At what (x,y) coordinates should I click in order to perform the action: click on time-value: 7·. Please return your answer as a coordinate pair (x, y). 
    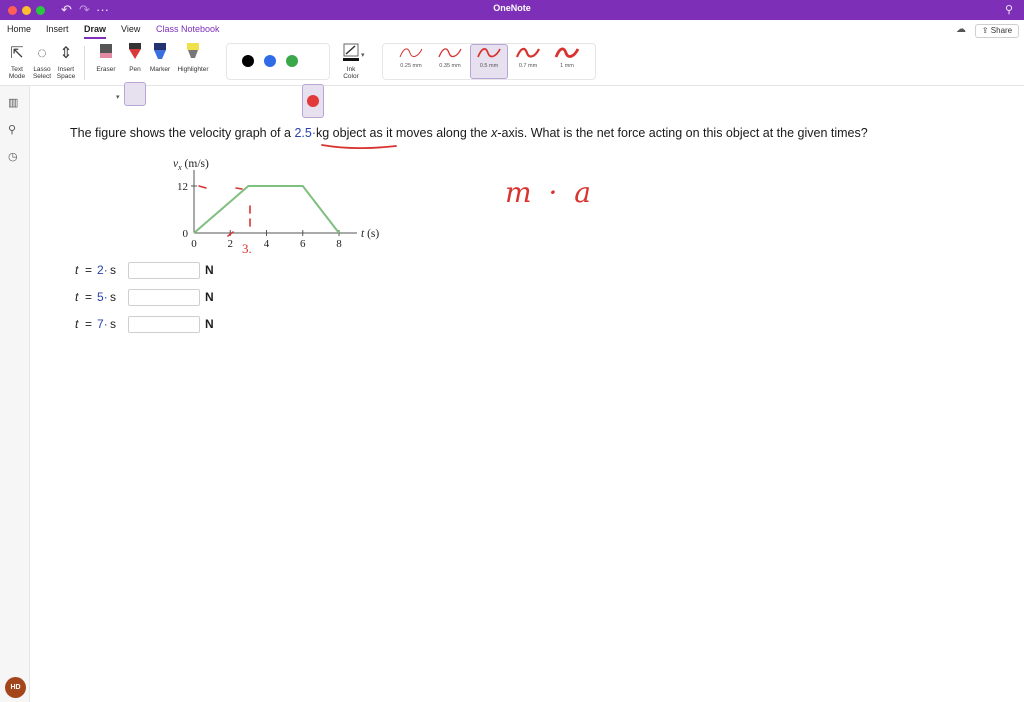
    Looking at the image, I should click on (102, 324).